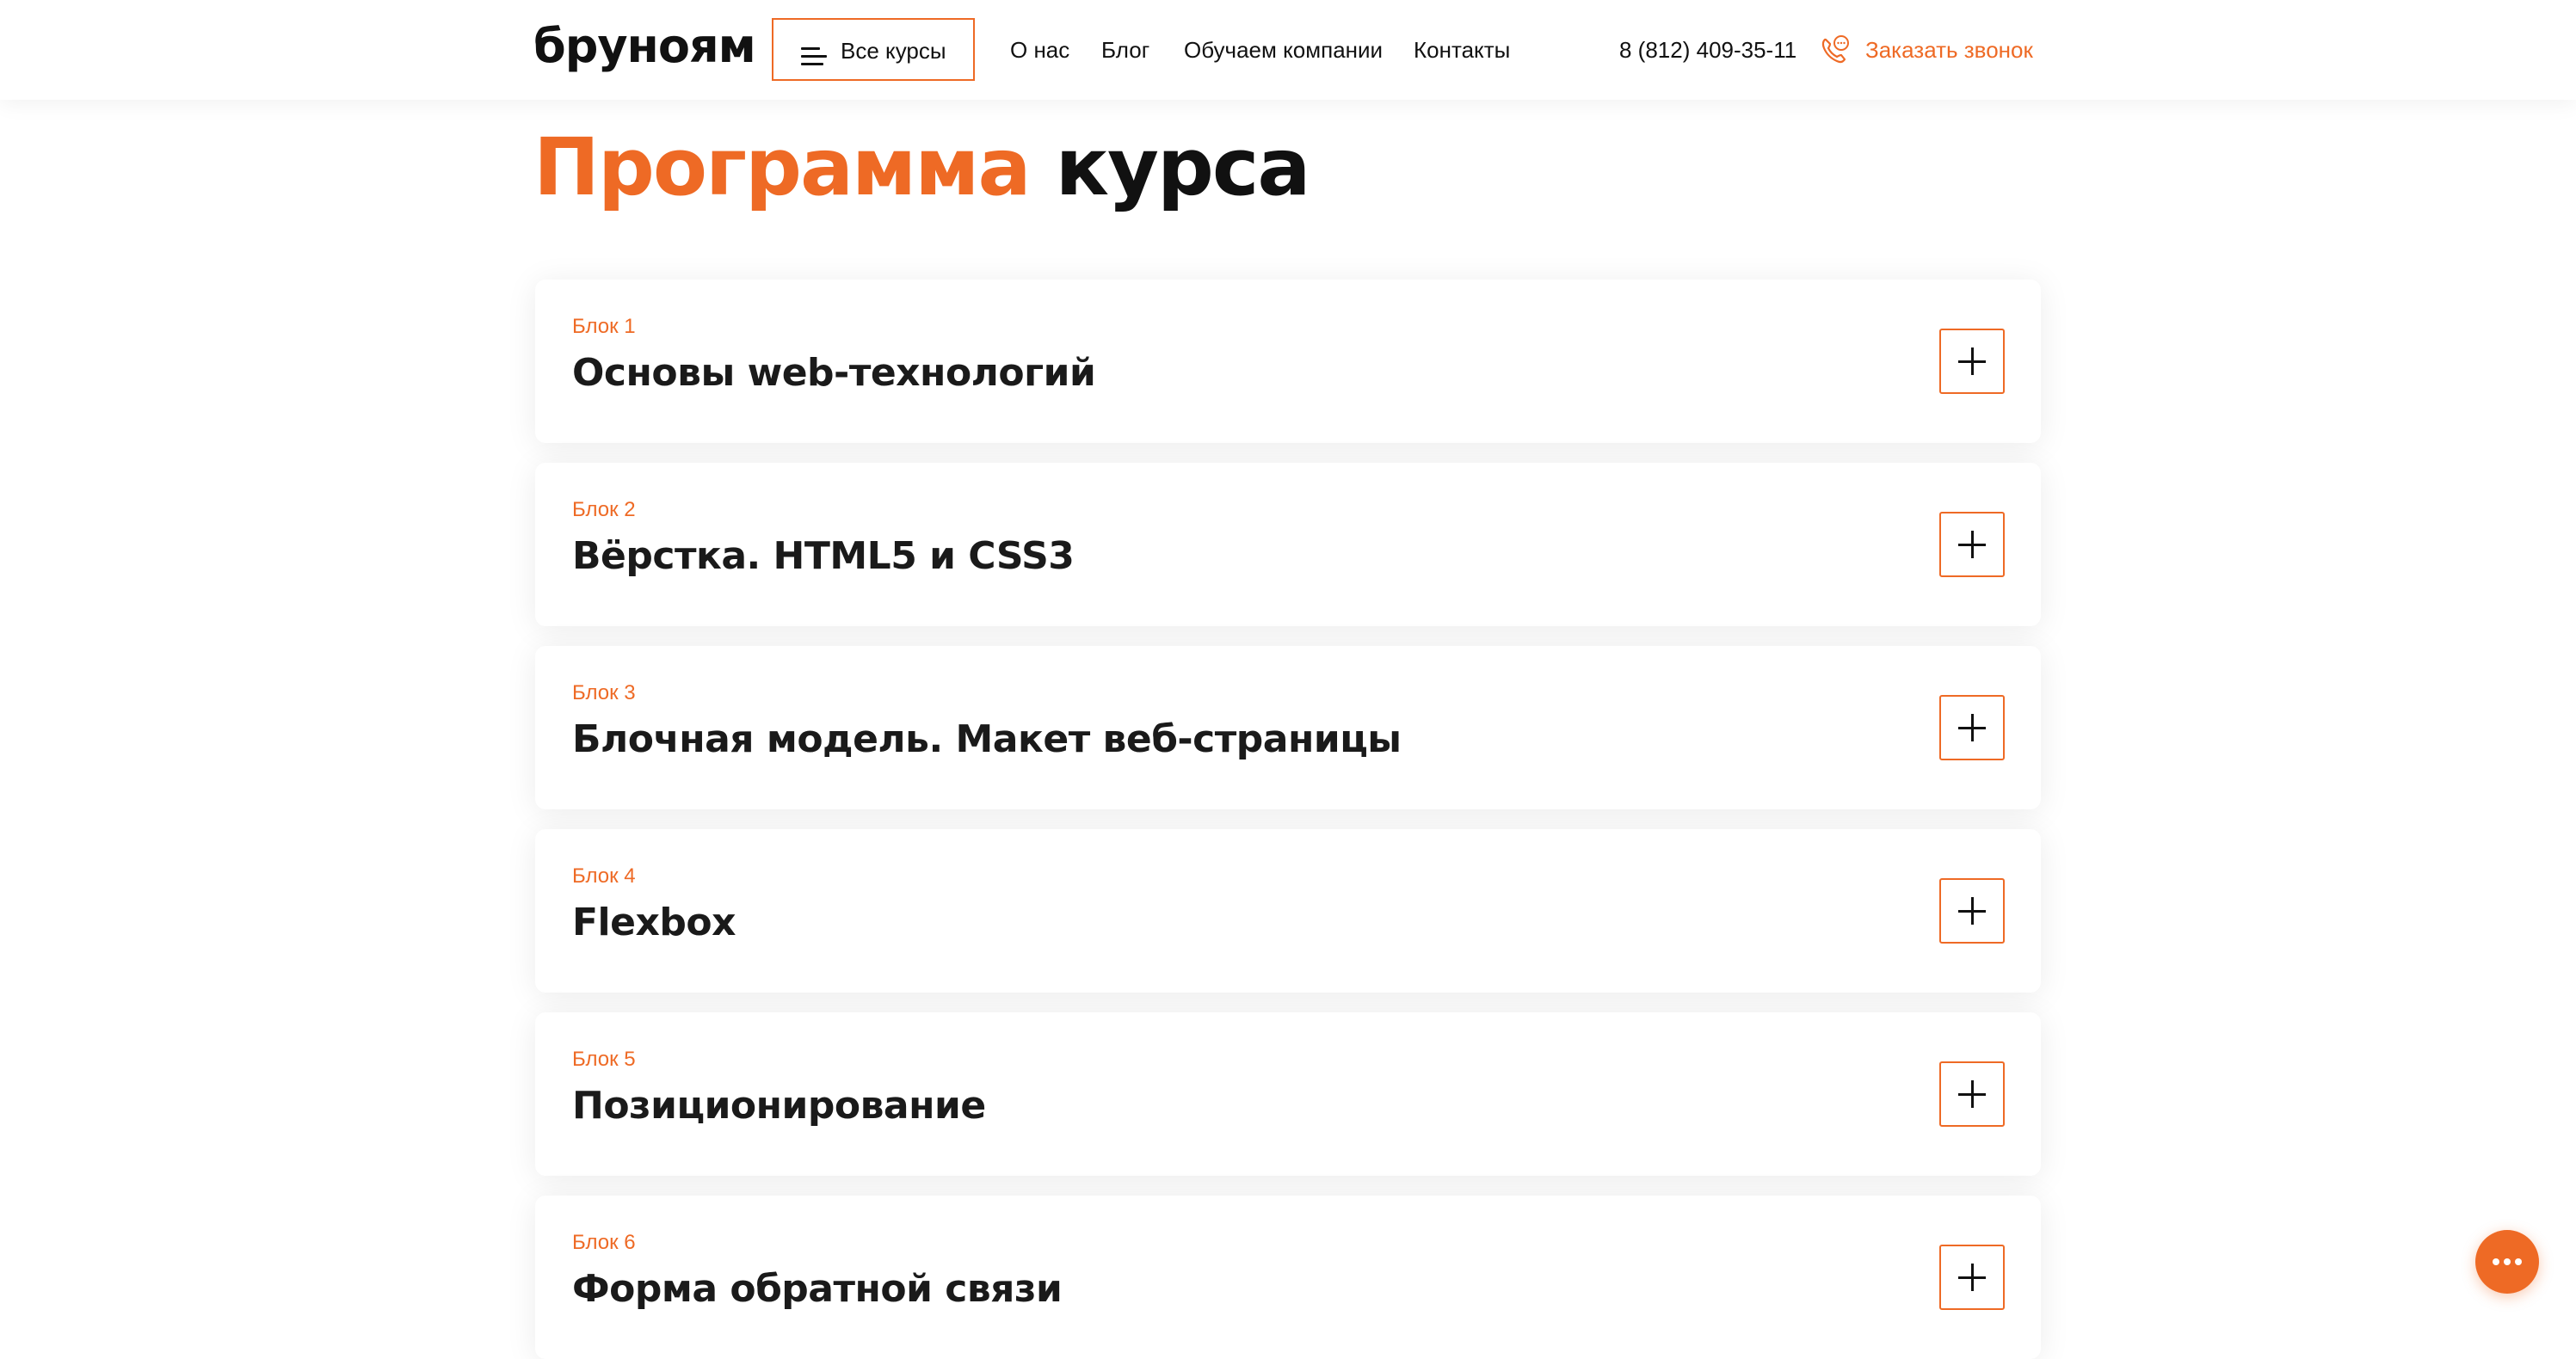 The width and height of the screenshot is (2576, 1359). I want to click on block-number: Блок 1, so click(604, 326).